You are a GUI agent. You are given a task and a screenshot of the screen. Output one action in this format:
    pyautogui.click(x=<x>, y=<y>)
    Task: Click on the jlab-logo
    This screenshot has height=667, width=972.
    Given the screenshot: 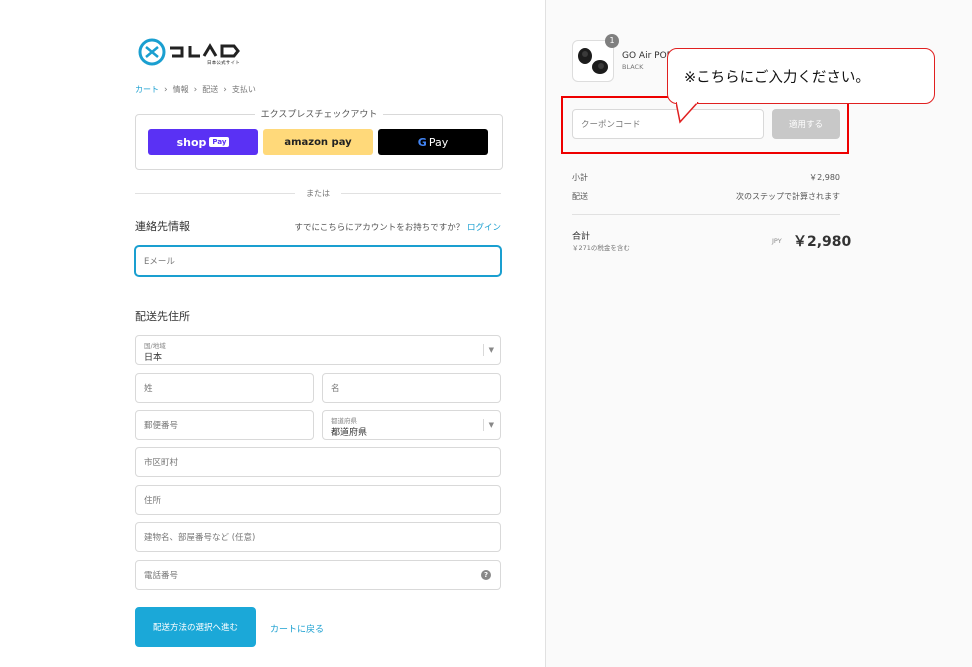 What is the action you would take?
    pyautogui.click(x=198, y=54)
    